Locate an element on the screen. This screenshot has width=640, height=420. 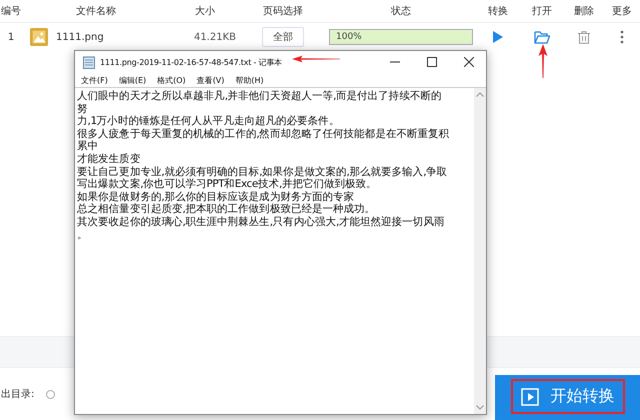
column-header: 转换 is located at coordinates (498, 11).